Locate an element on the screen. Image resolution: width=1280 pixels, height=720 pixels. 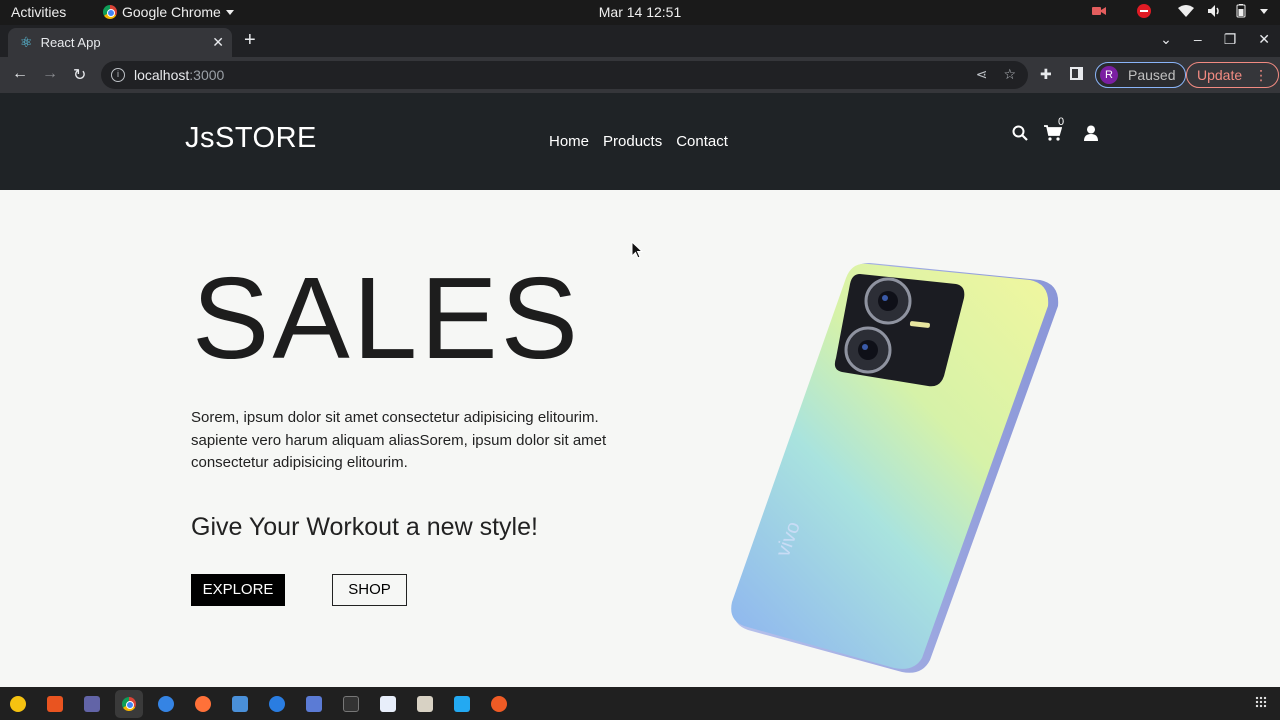
notes-app-icon is located at coordinates (388, 703).